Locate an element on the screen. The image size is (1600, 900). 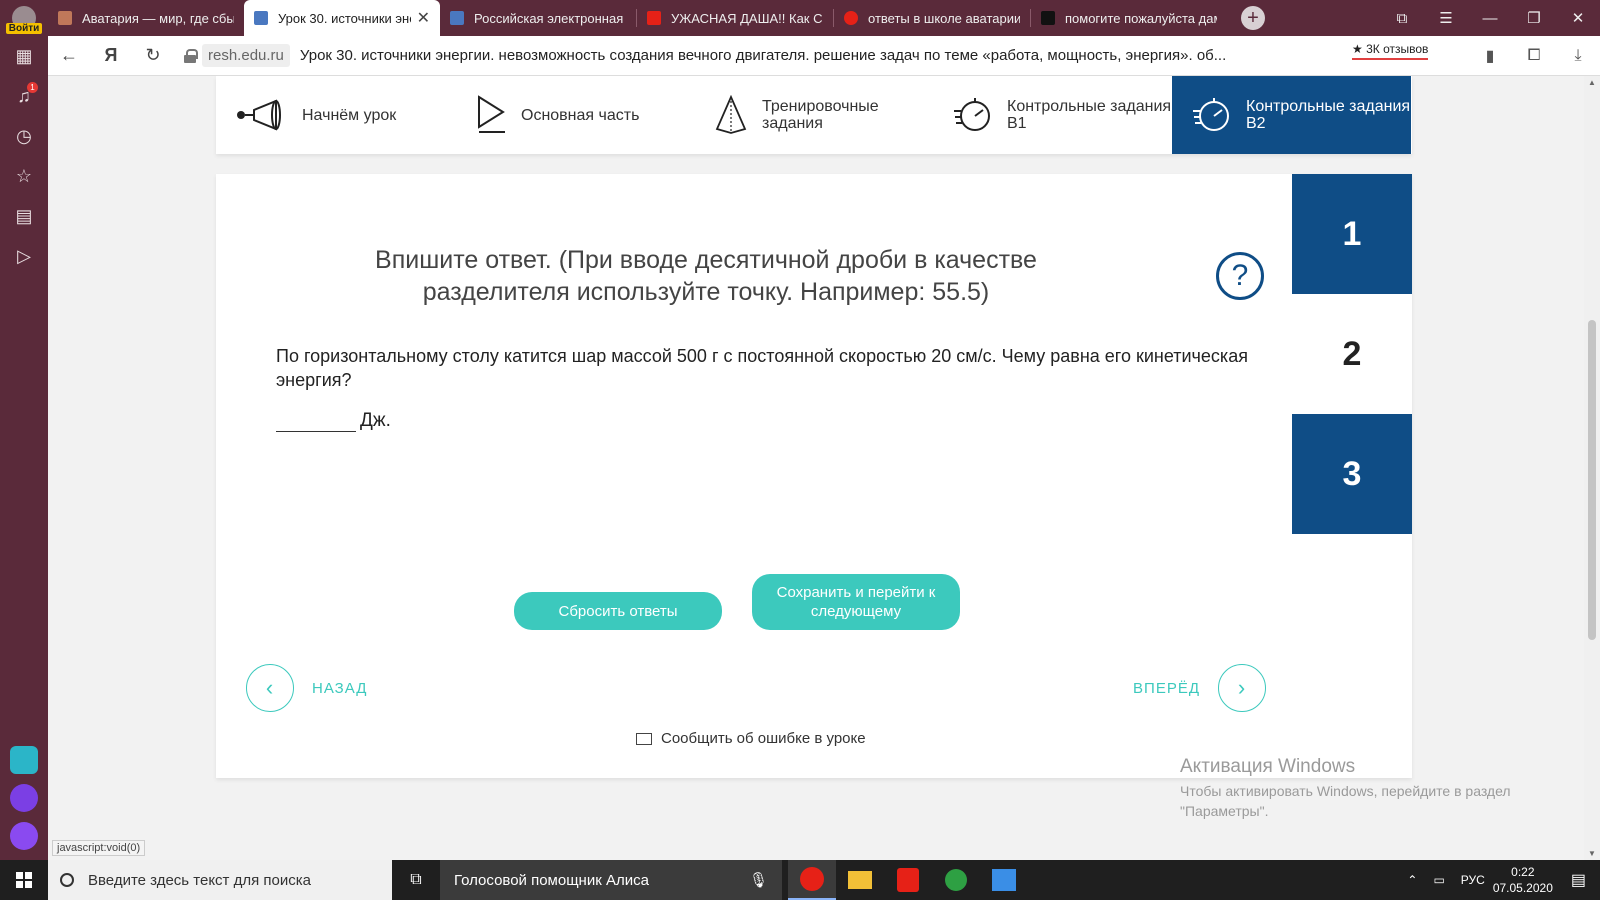
nav-training-tasks: Тренировочные задания is located at coordinates (813, 115).